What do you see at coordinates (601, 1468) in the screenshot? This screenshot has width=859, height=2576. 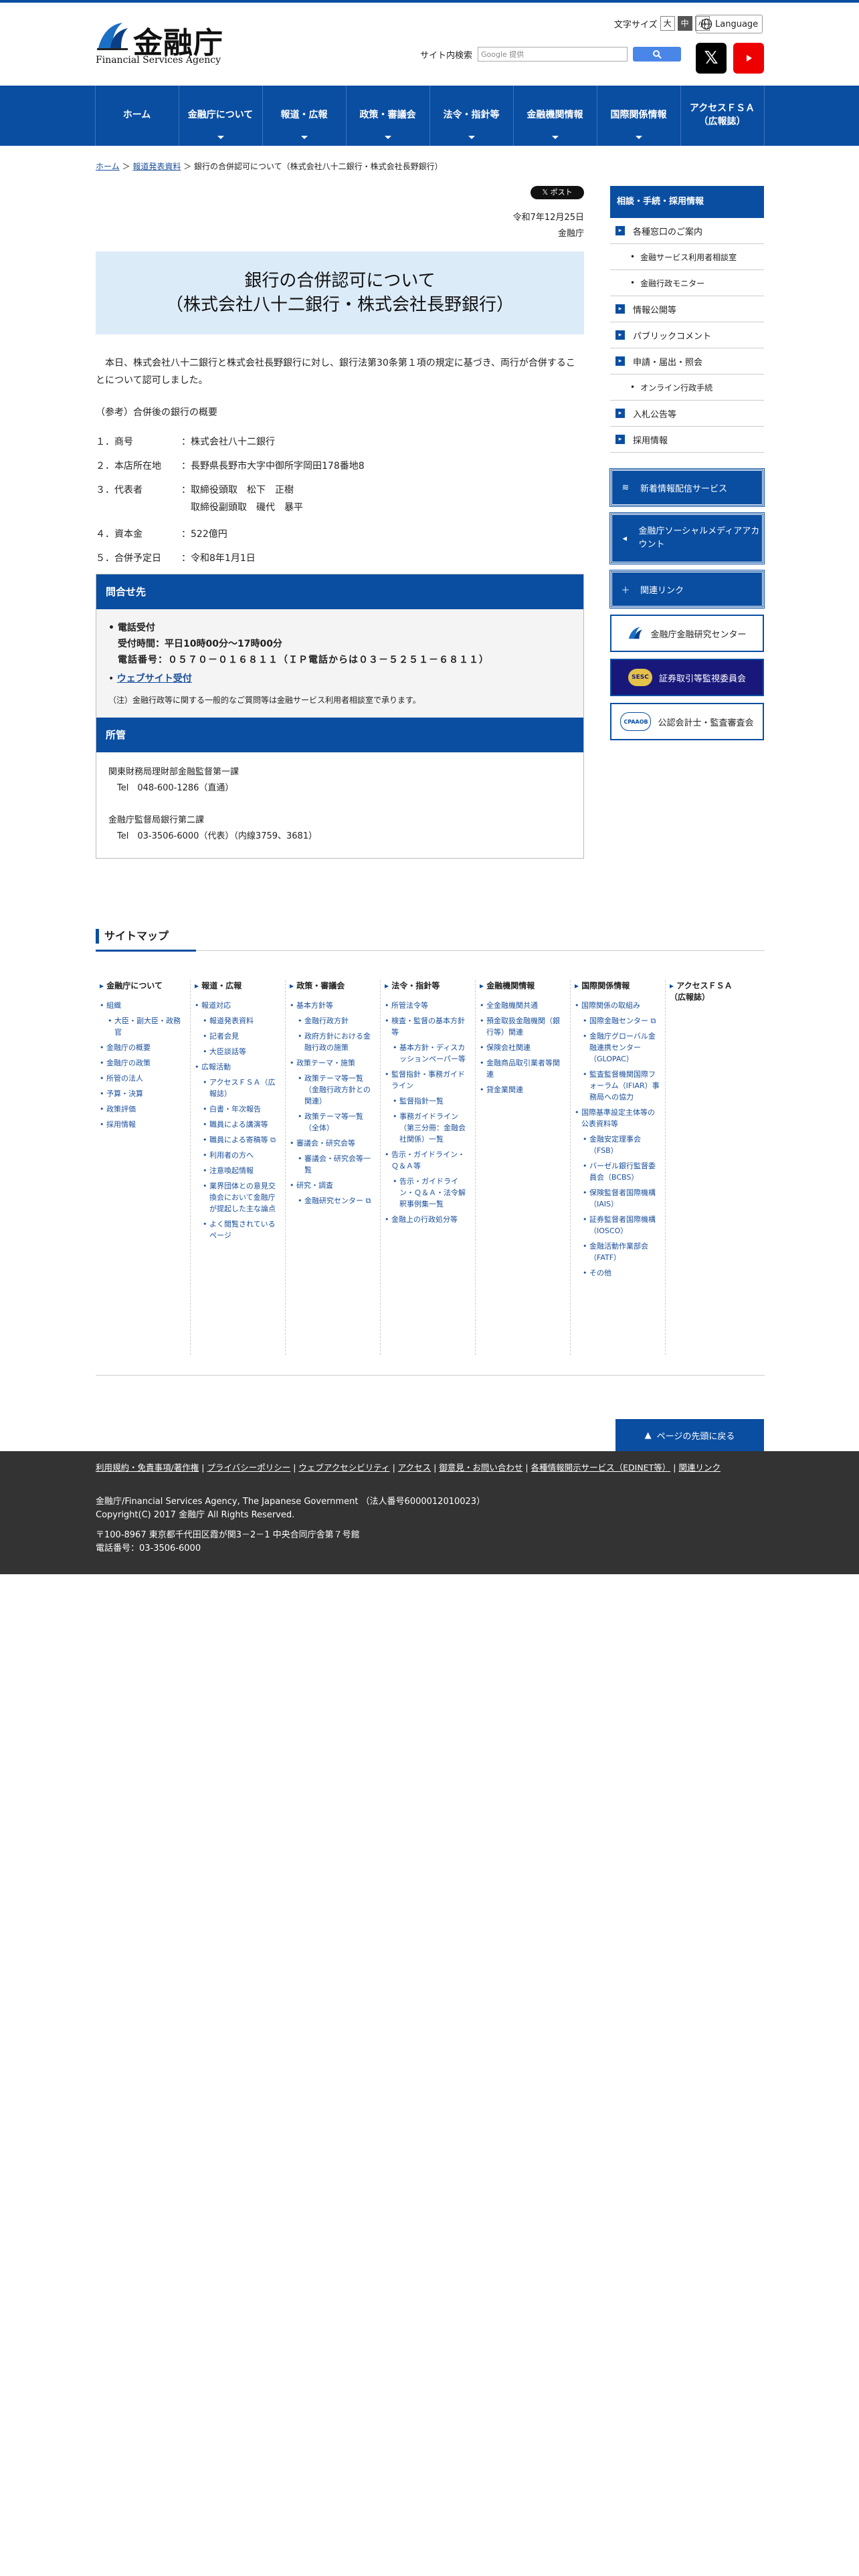 I see `footer-link: 各種情報開示サービス（EDINET等）` at bounding box center [601, 1468].